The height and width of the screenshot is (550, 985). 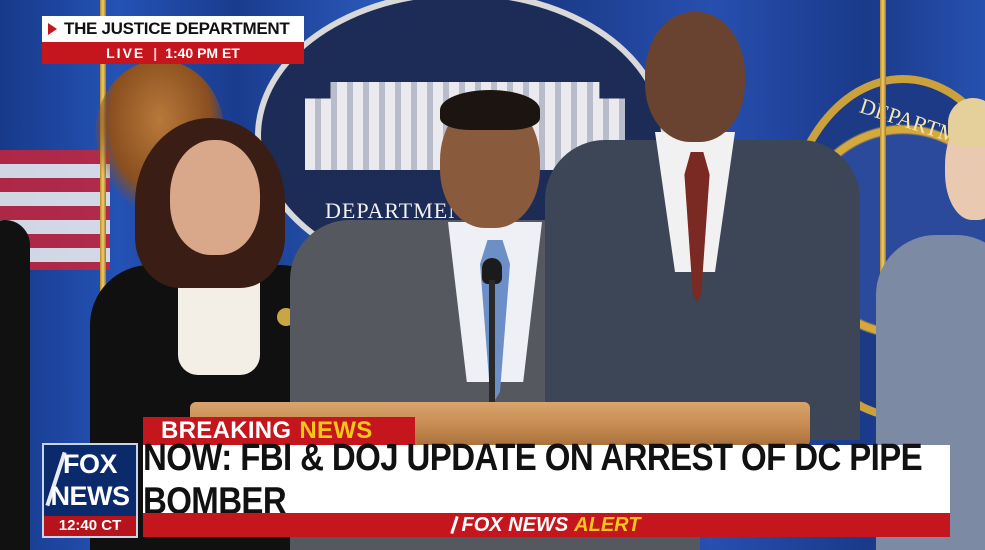 I want to click on play-triangle-icon, so click(x=52, y=29).